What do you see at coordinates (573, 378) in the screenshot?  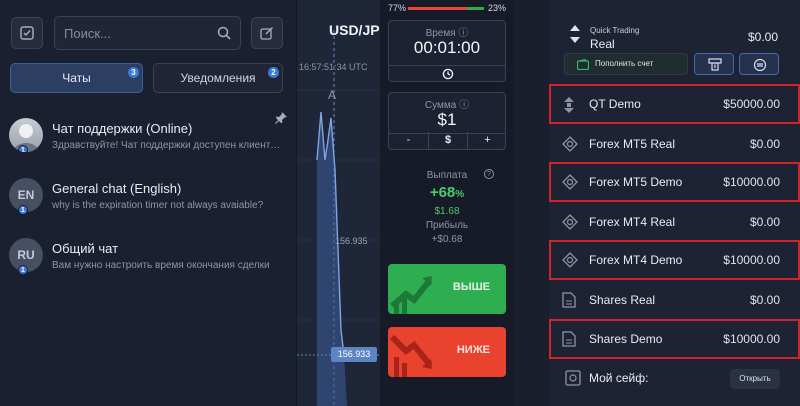 I see `safe-icon` at bounding box center [573, 378].